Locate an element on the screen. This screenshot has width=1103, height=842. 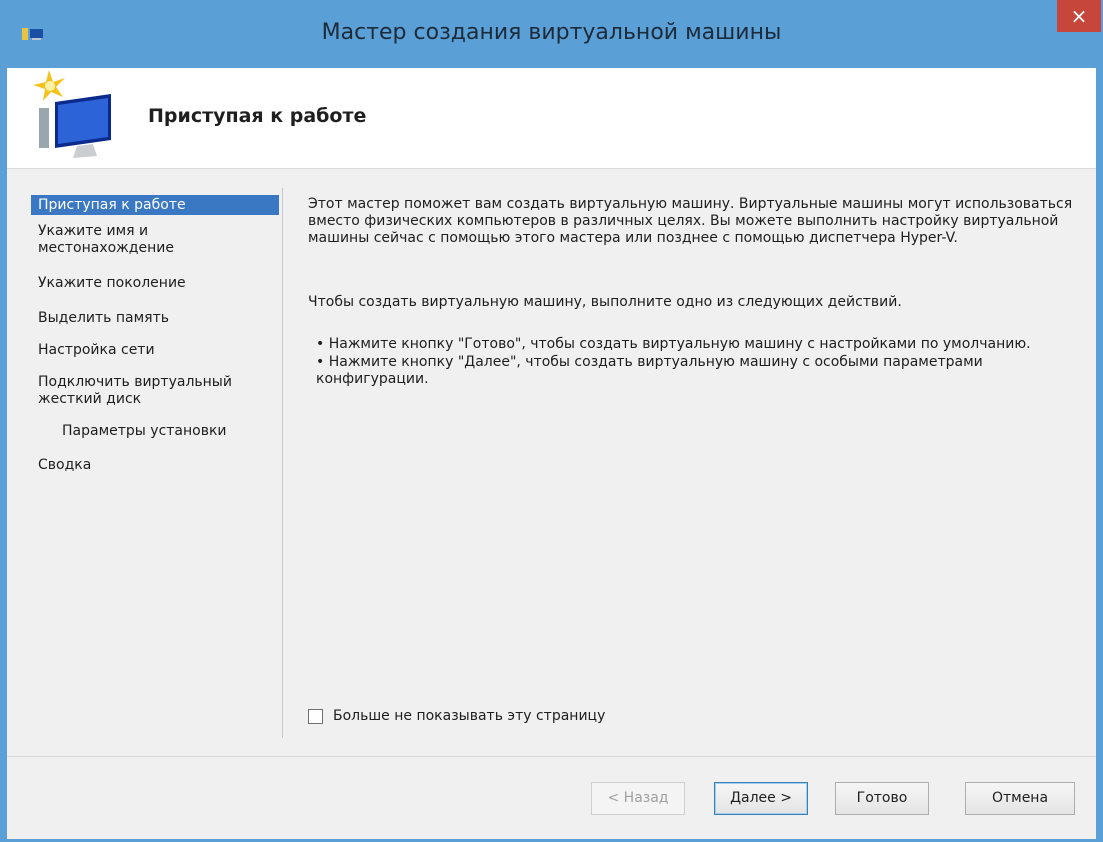
title-bar: Мастер создания виртуальной машины × is located at coordinates (551, 34).